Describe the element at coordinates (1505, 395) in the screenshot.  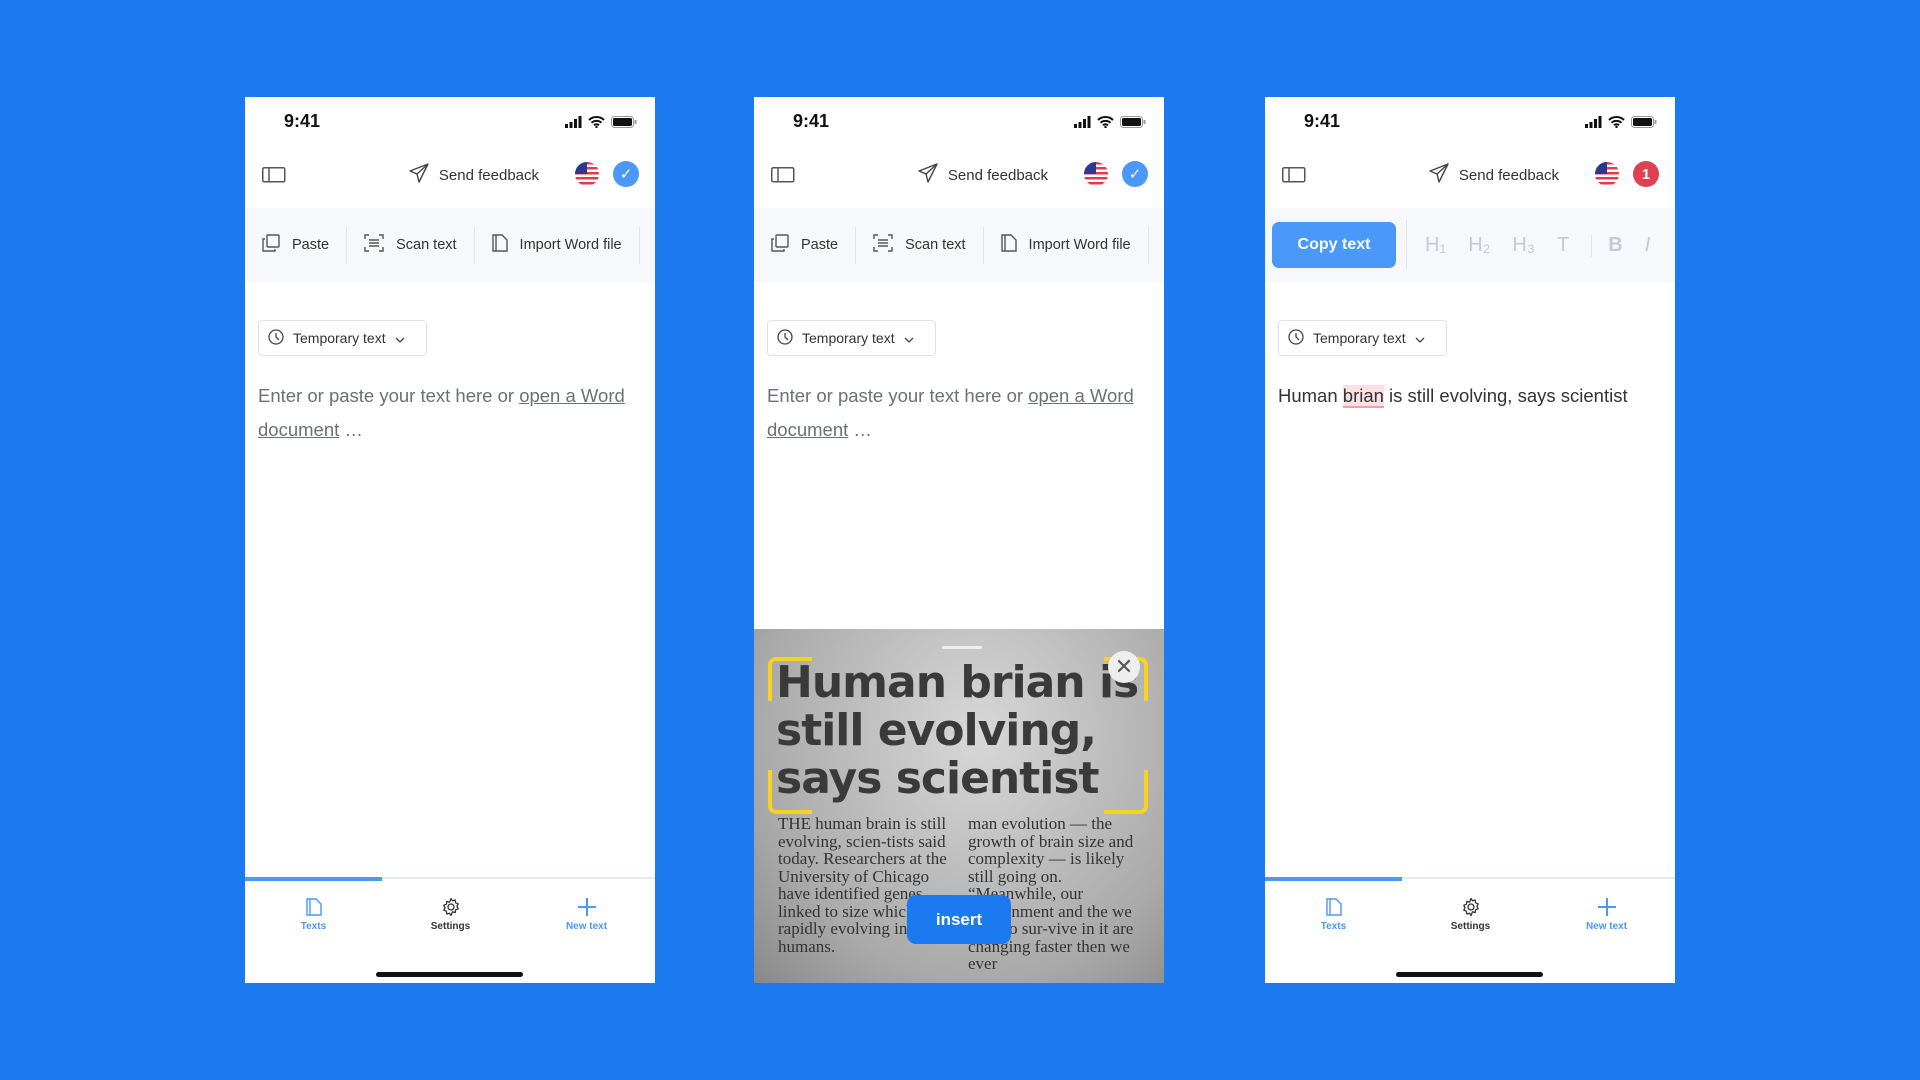
I see `content-text: is still evolving, says scientist` at that location.